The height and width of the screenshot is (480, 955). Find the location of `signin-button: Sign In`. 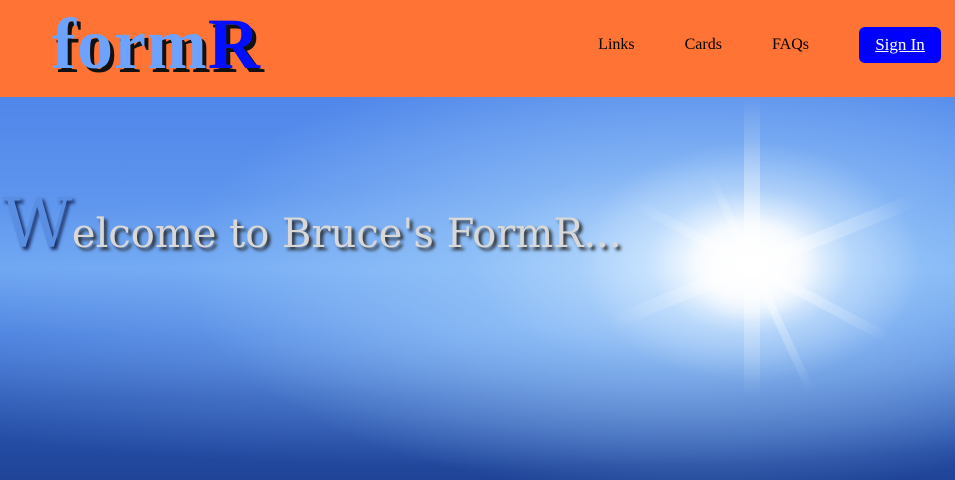

signin-button: Sign In is located at coordinates (900, 45).